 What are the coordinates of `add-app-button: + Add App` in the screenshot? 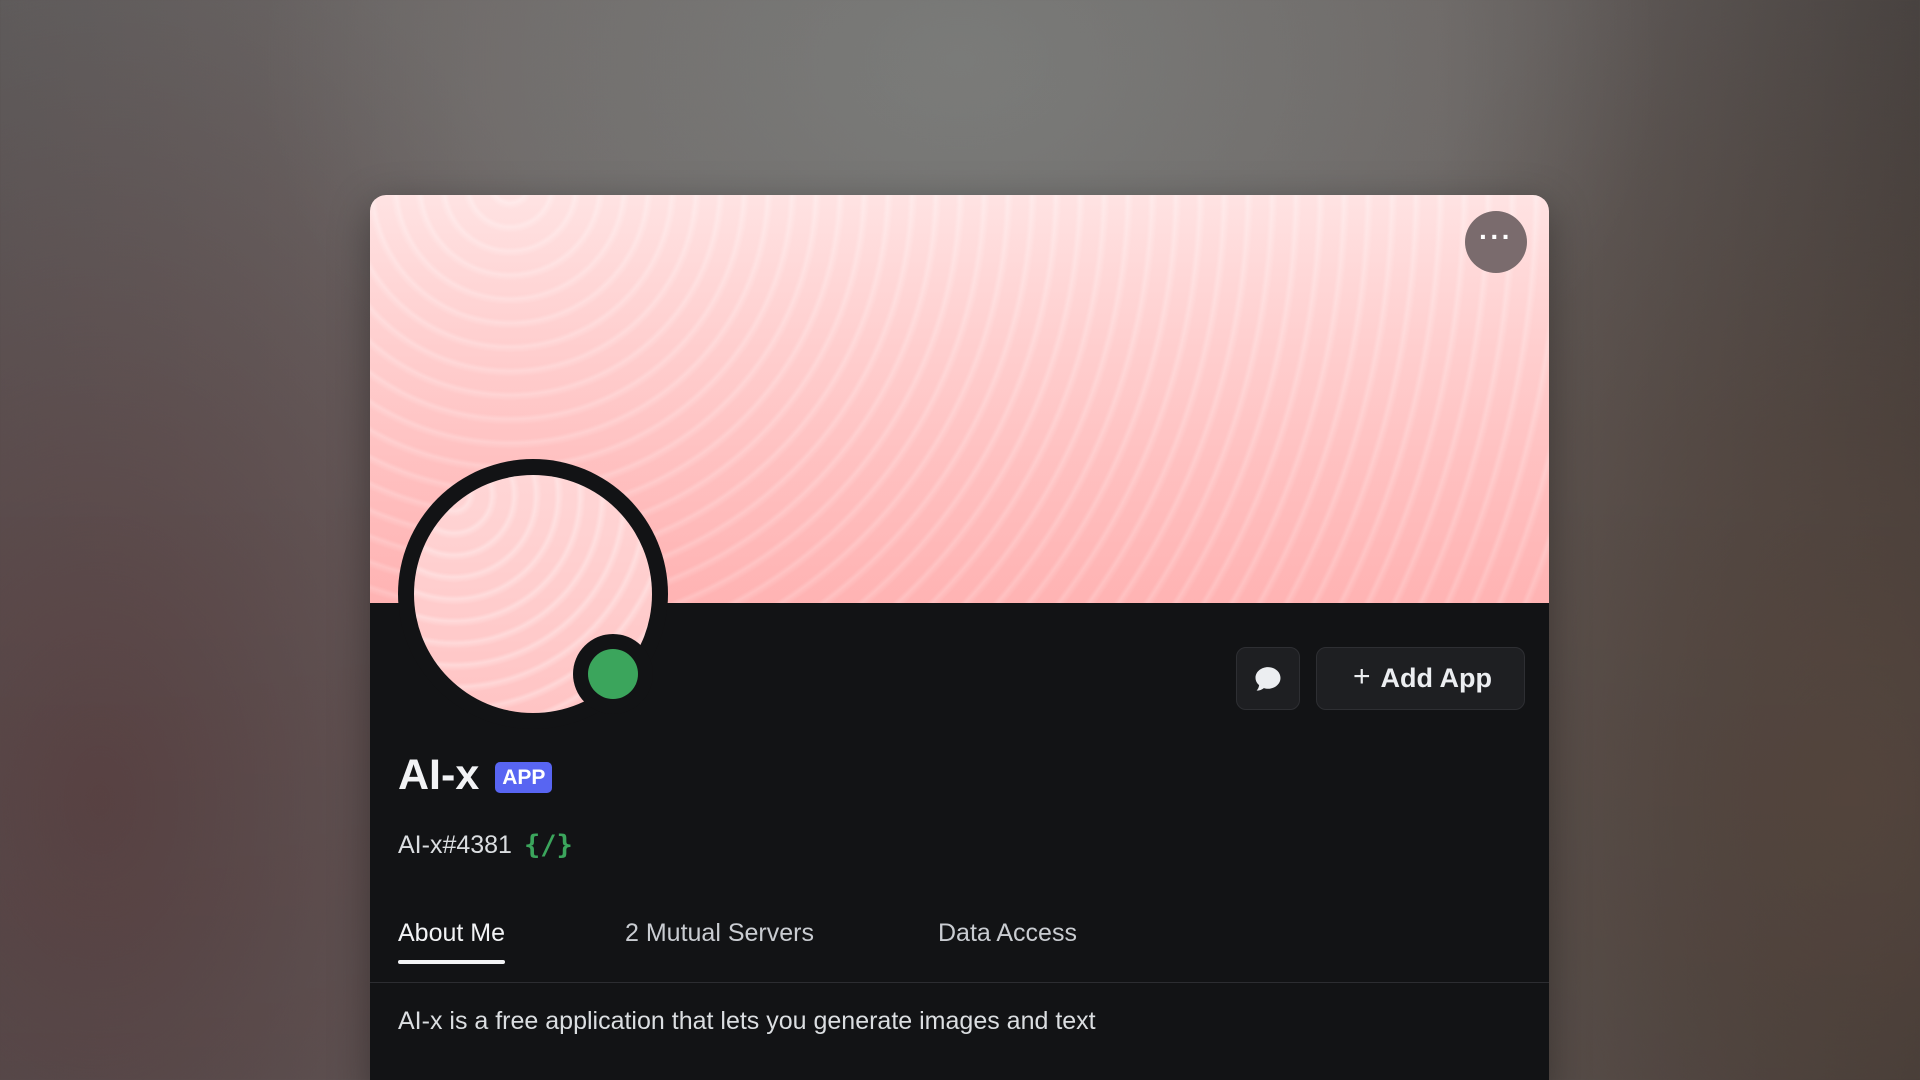 It's located at (1420, 678).